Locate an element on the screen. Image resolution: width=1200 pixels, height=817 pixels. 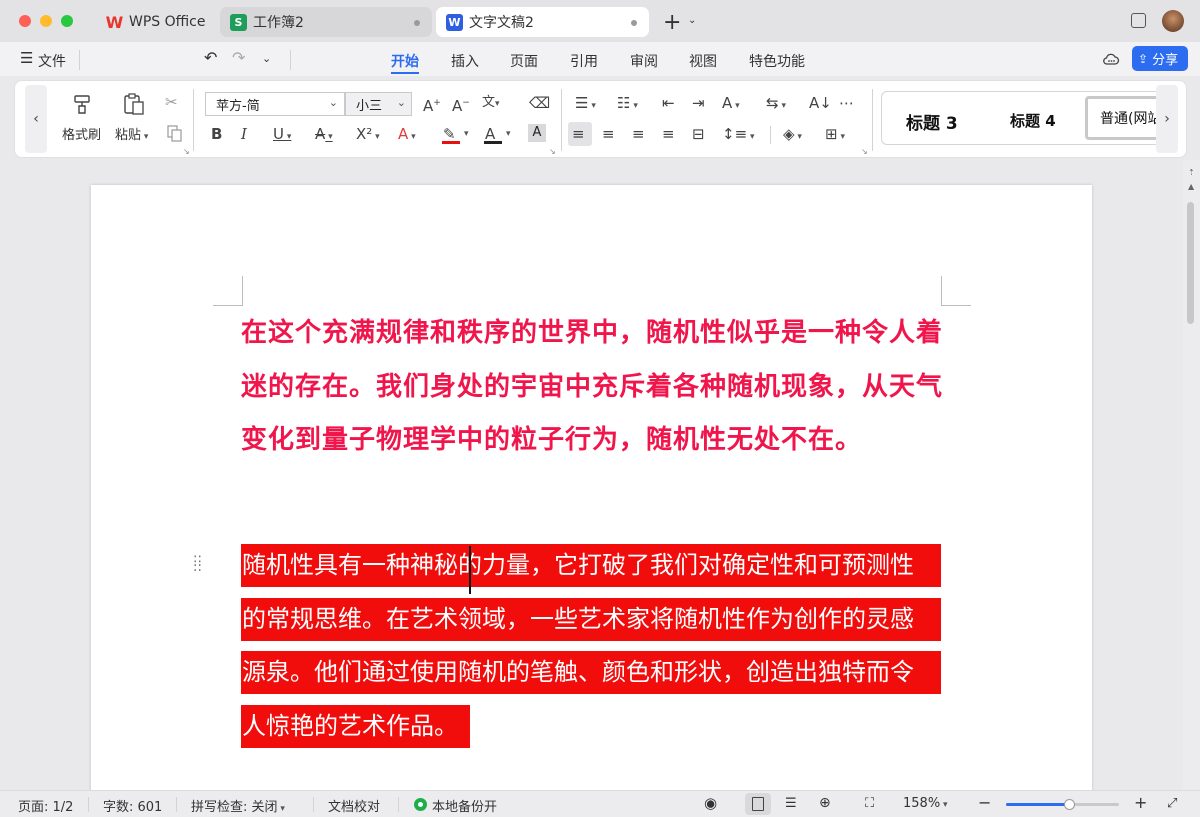
close-window-button is located at coordinates (25, 21).